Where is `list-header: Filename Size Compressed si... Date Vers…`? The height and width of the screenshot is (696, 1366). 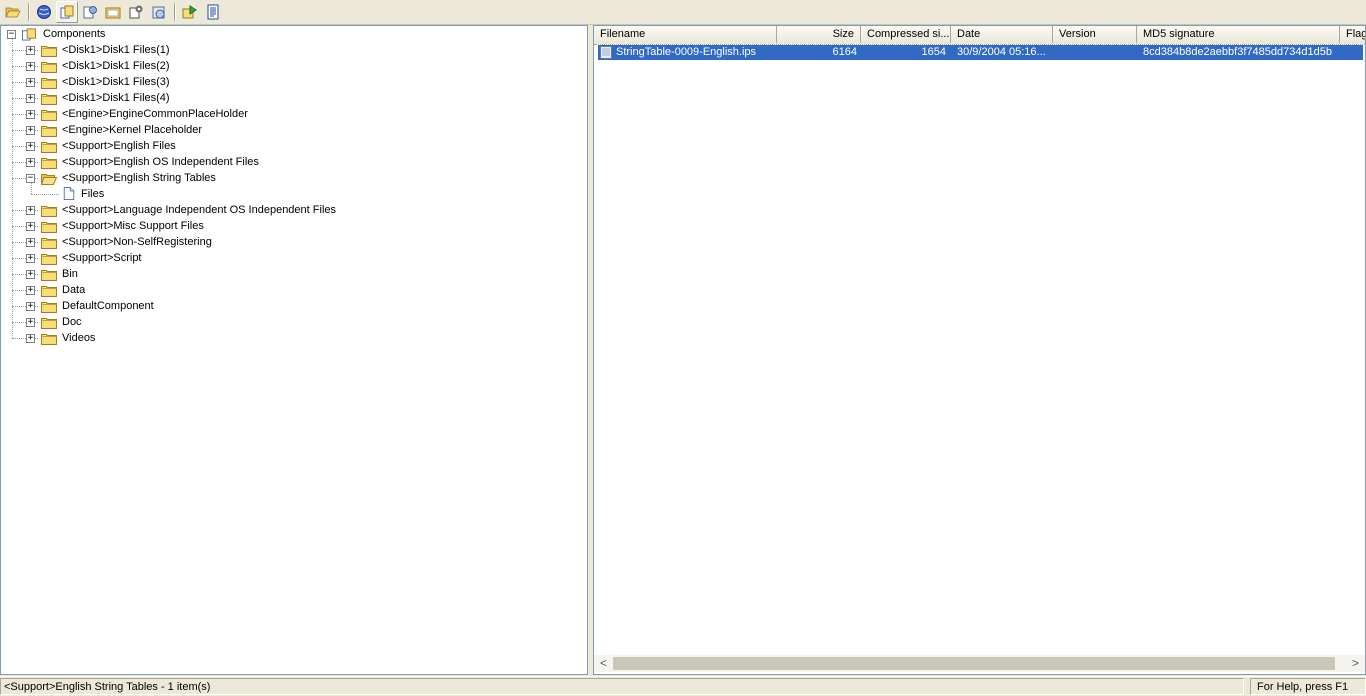 list-header: Filename Size Compressed si... Date Vers… is located at coordinates (979, 35).